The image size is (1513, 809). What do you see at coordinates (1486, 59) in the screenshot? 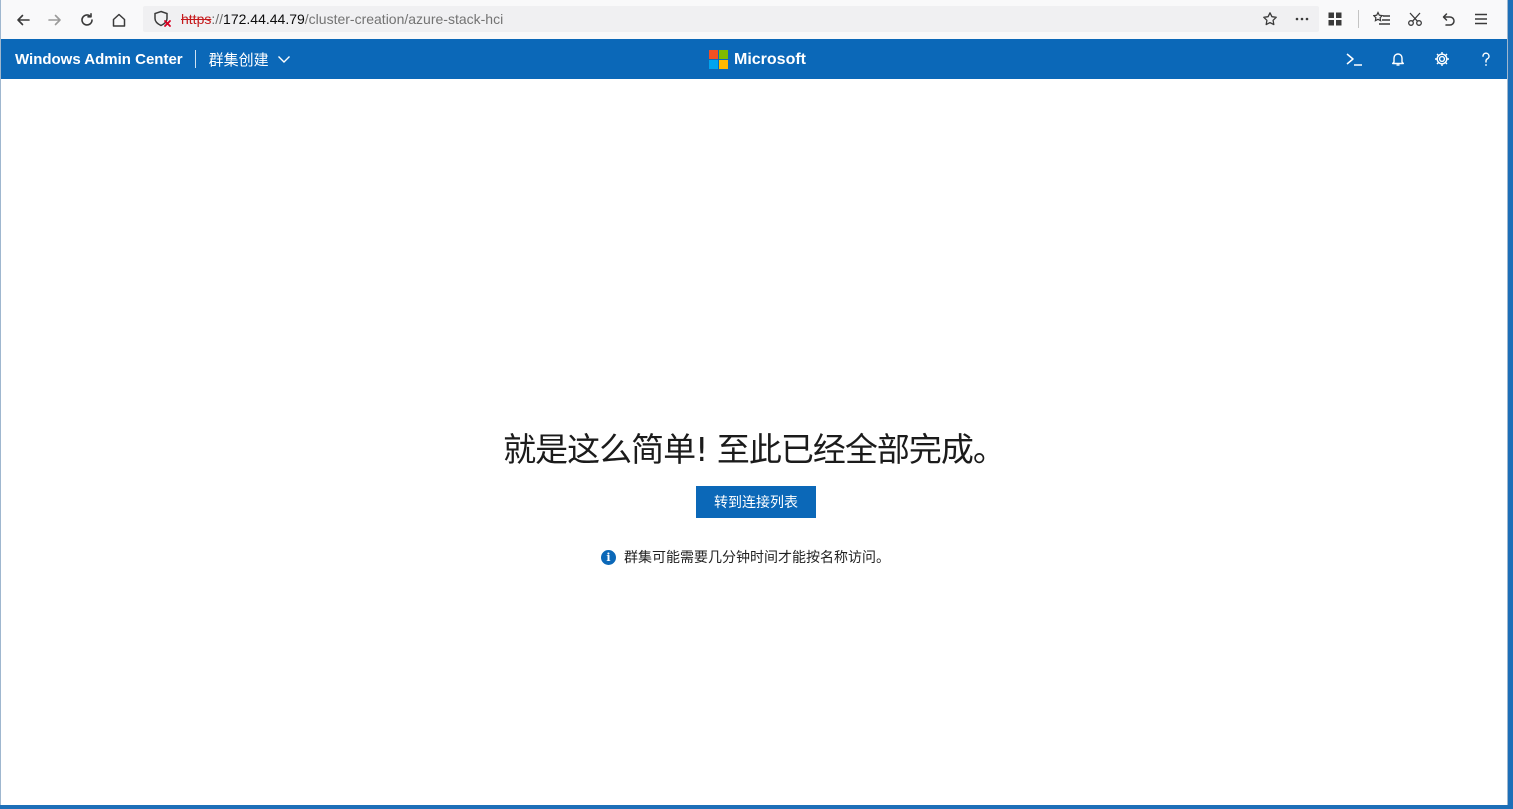
I see `help-icon` at bounding box center [1486, 59].